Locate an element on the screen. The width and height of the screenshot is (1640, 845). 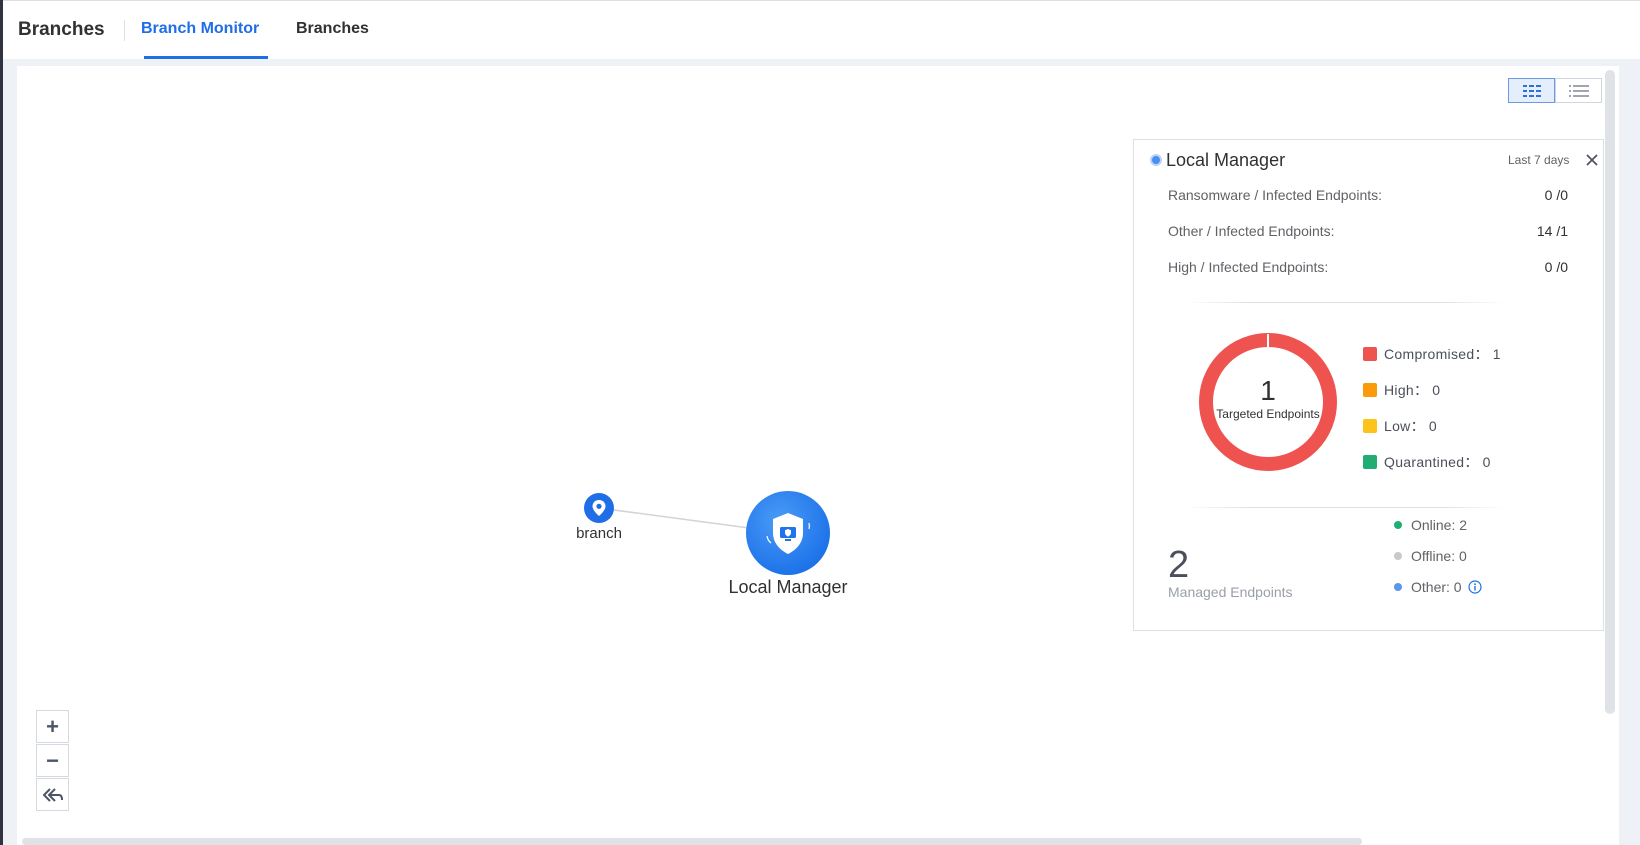
zoom-out-button: − is located at coordinates (52, 760).